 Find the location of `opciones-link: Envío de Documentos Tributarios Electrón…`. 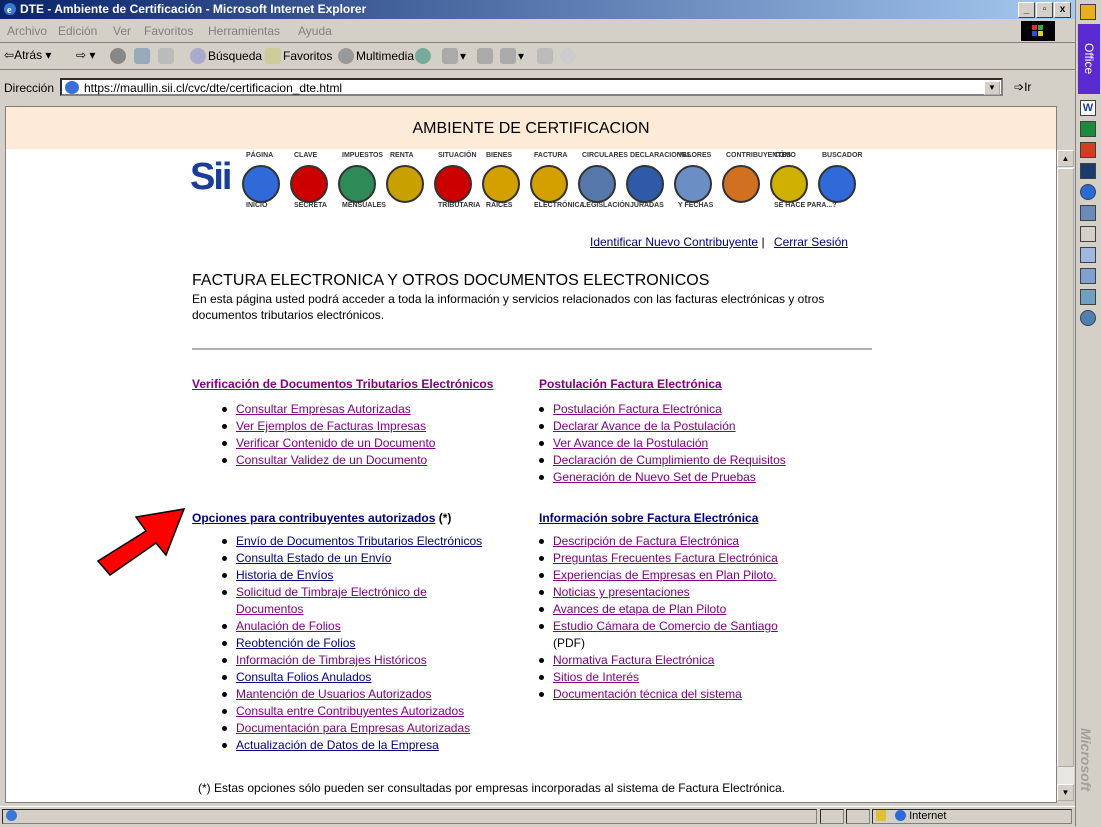

opciones-link: Envío de Documentos Tributarios Electrón… is located at coordinates (359, 541).